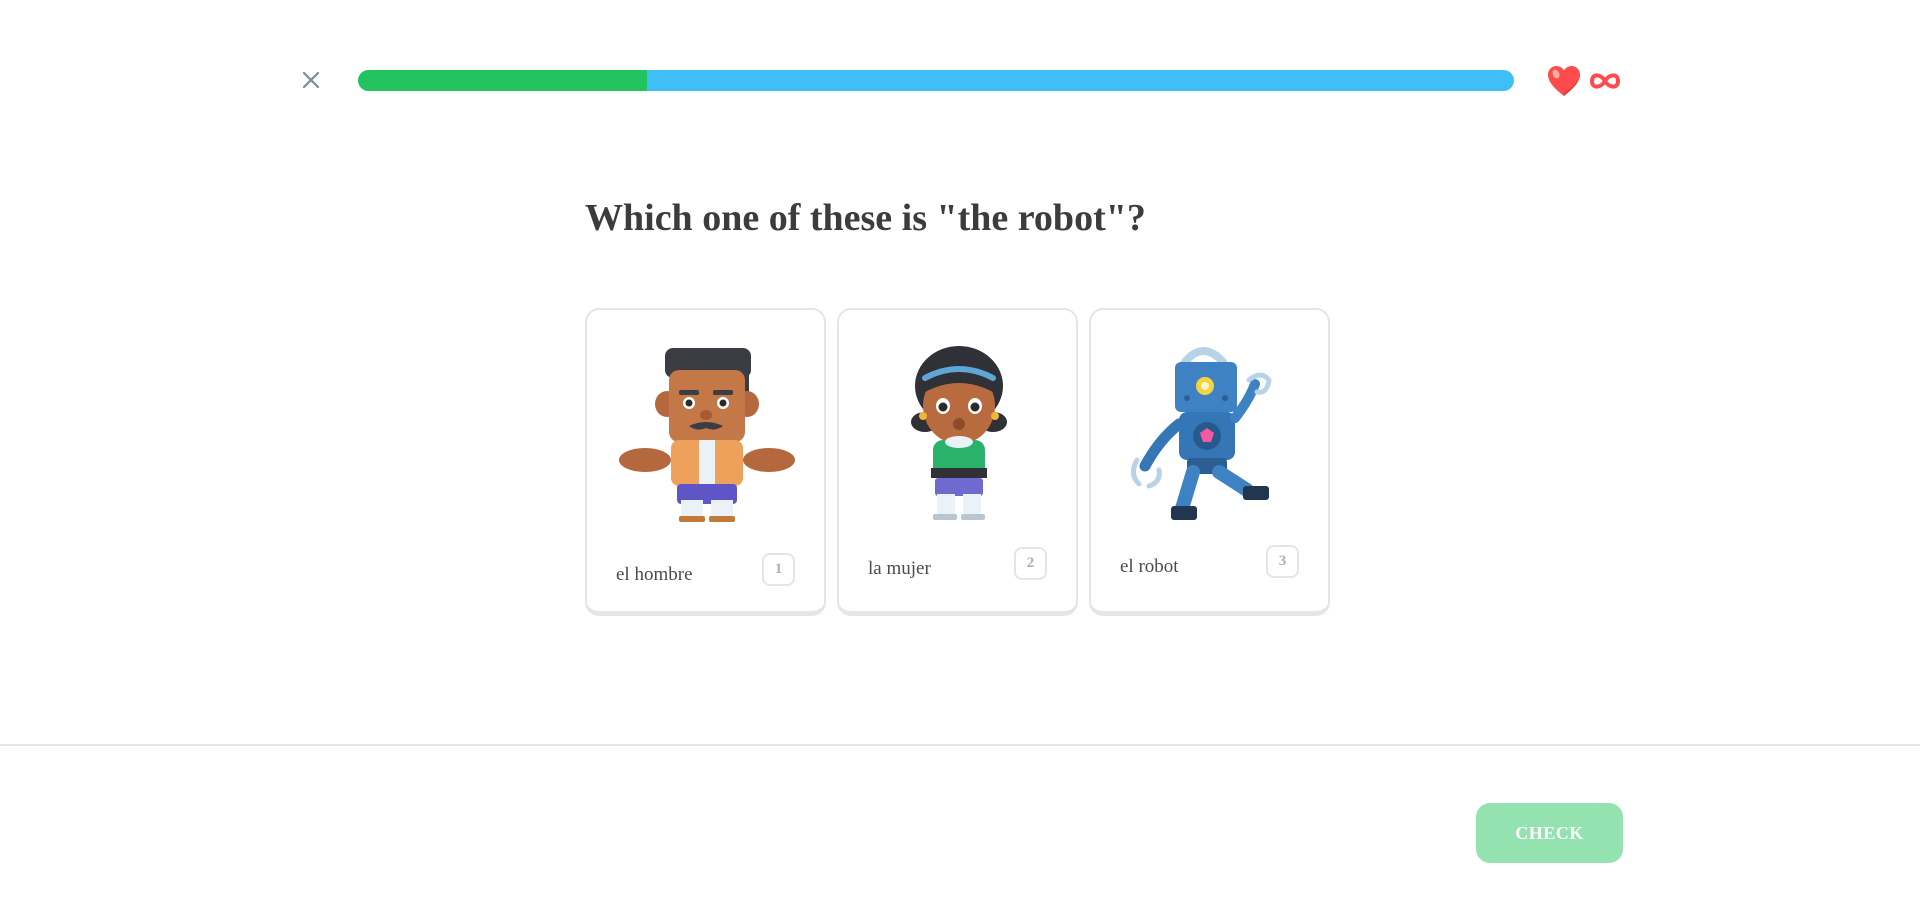 This screenshot has height=907, width=1920. I want to click on question-prompt: Which one of these is "the robot"?, so click(865, 218).